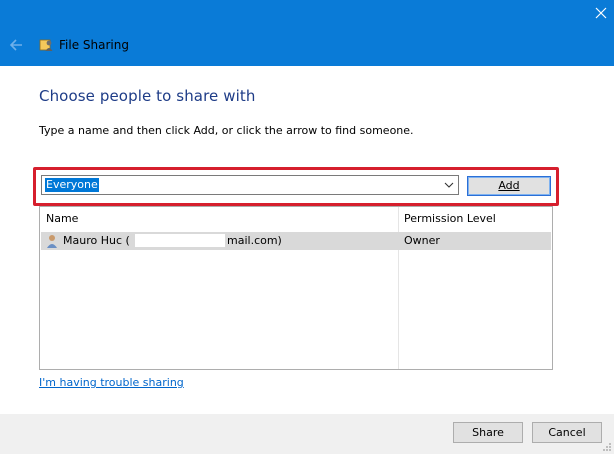 Image resolution: width=614 pixels, height=454 pixels. What do you see at coordinates (52, 241) in the screenshot?
I see `user-icon` at bounding box center [52, 241].